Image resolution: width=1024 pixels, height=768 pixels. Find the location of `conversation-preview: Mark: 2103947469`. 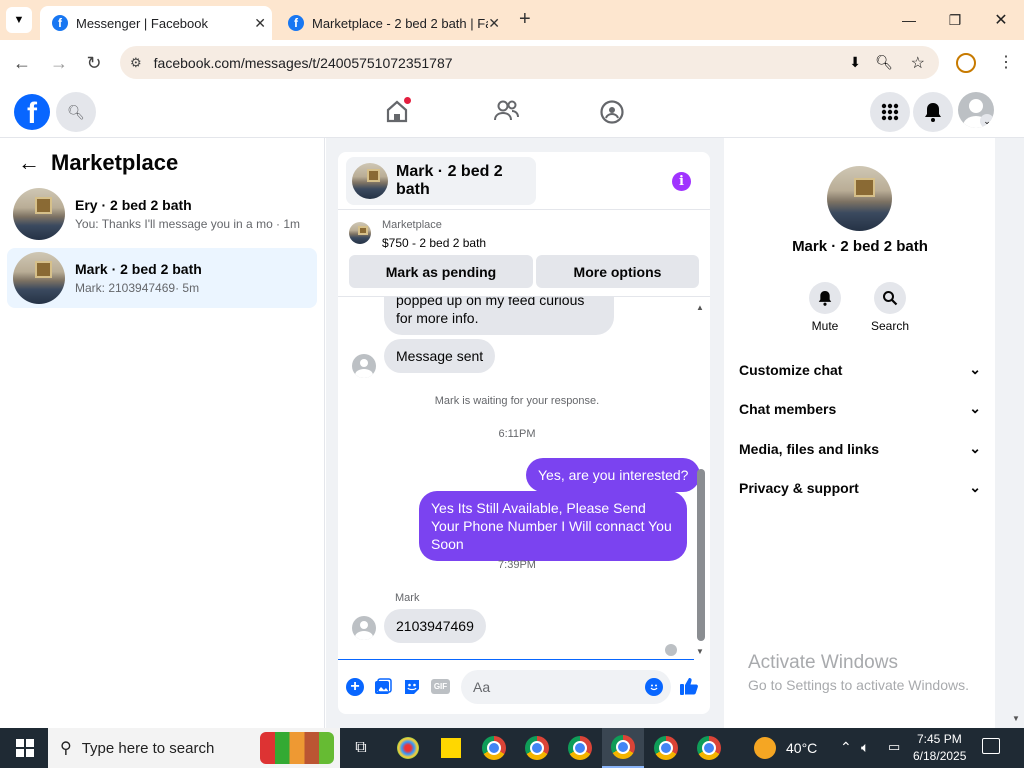

conversation-preview: Mark: 2103947469 is located at coordinates (125, 288).